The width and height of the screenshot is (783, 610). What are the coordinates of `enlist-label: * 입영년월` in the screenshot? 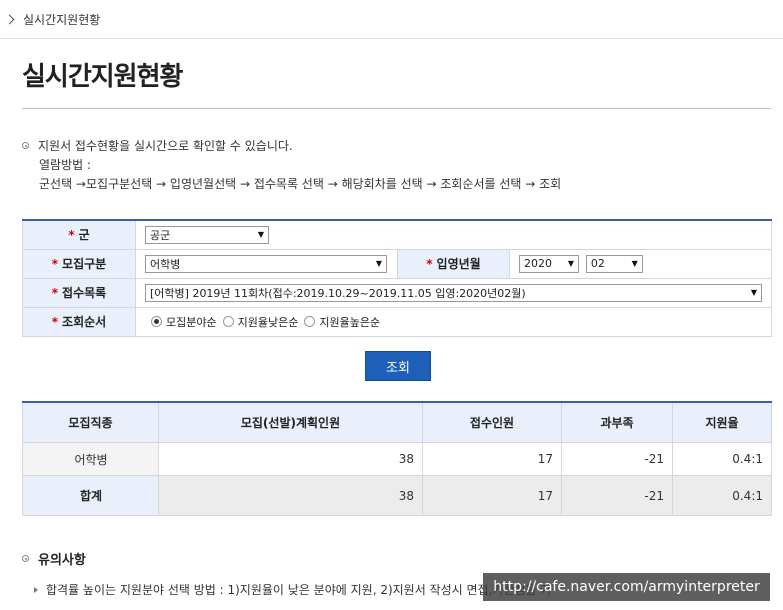 It's located at (453, 263).